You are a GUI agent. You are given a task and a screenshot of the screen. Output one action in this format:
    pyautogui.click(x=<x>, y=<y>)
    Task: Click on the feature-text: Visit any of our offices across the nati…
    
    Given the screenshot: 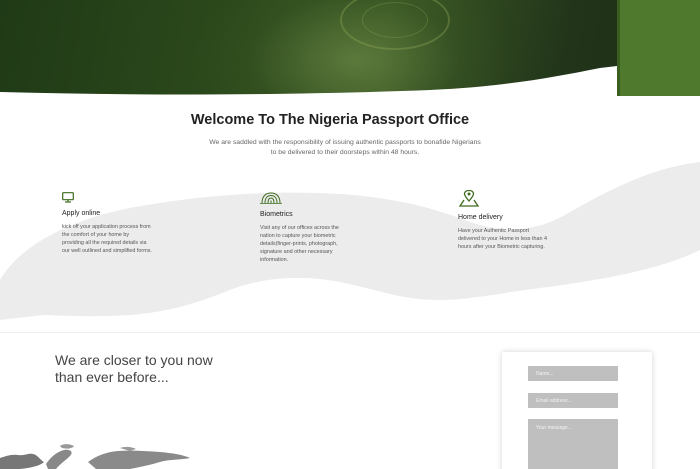 What is the action you would take?
    pyautogui.click(x=299, y=244)
    